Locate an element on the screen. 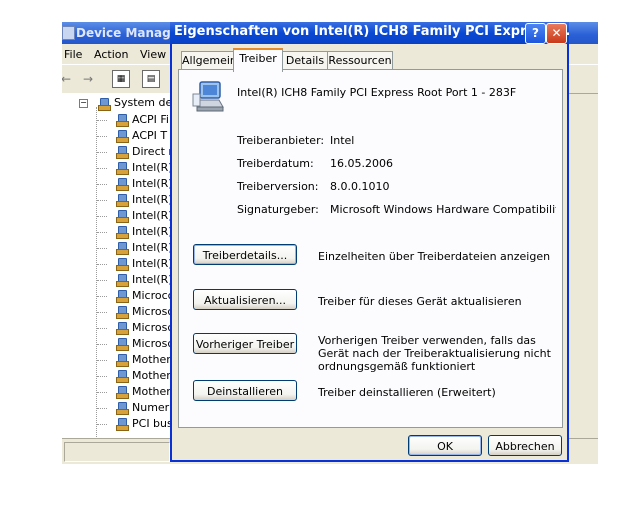 The height and width of the screenshot is (512, 640). tree-item-label: ACPI Fi is located at coordinates (150, 119).